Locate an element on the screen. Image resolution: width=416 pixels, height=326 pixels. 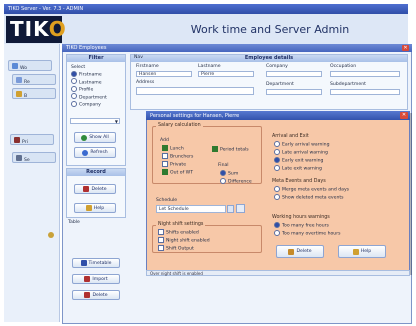
refresh-button: Refresh is located at coordinates (95, 152).